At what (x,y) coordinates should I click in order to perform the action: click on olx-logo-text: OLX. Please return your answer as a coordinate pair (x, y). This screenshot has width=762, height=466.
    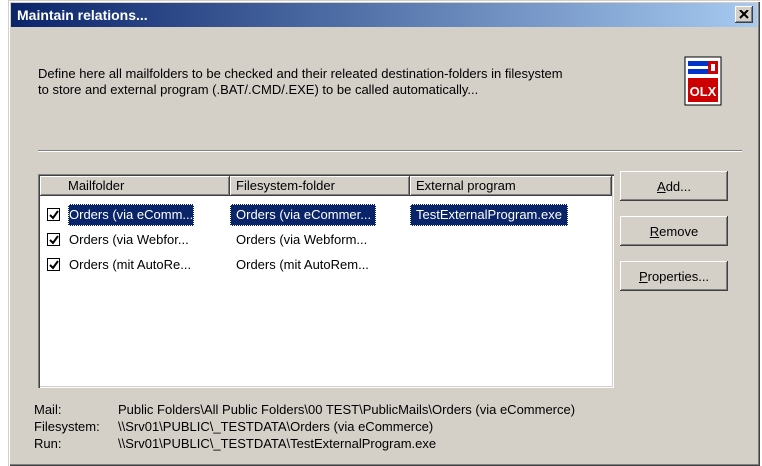
    Looking at the image, I should click on (703, 91).